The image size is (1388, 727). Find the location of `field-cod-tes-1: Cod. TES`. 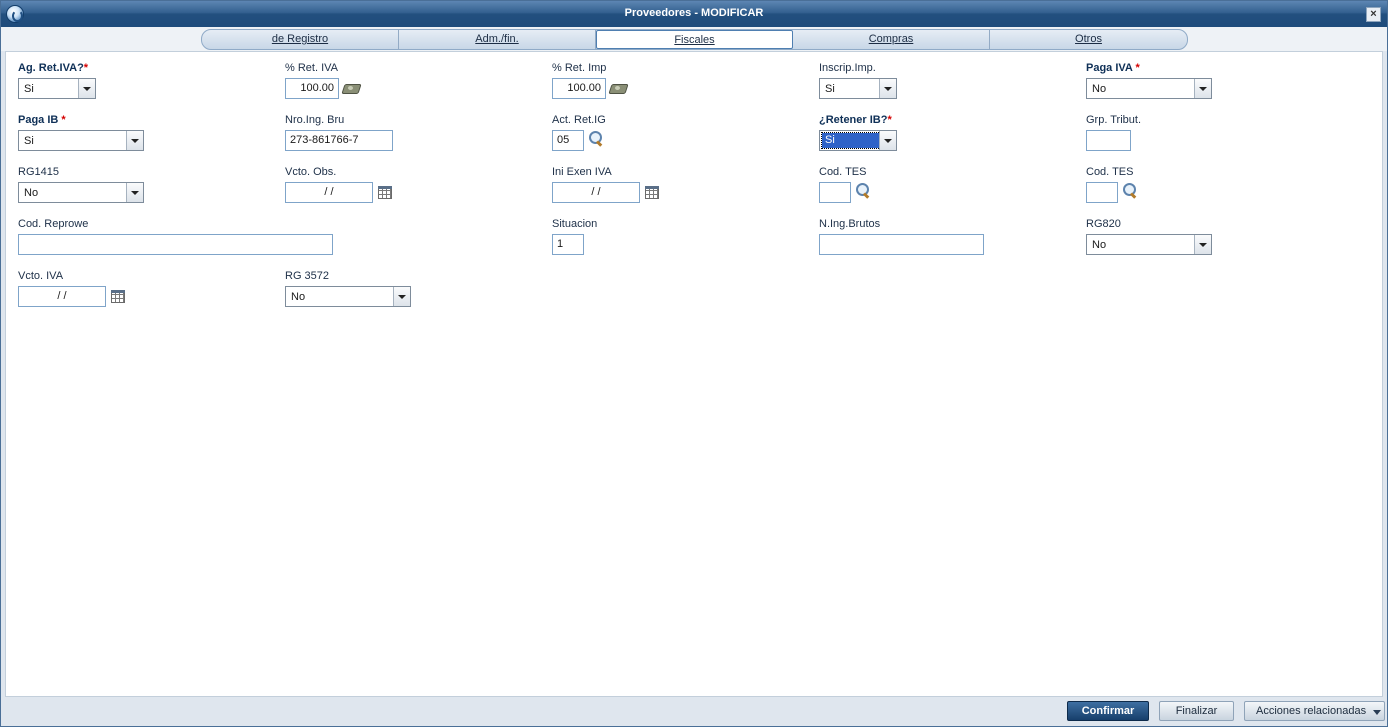

field-cod-tes-1: Cod. TES is located at coordinates (844, 184).